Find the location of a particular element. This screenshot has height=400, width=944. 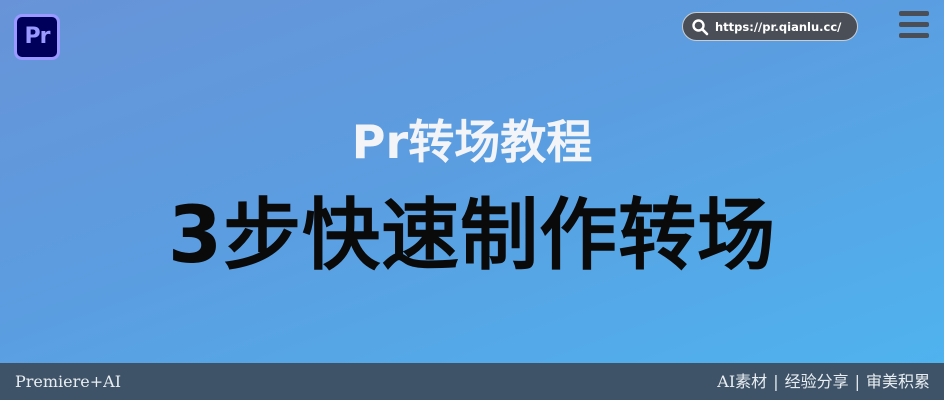

url-text: https://pr.qianlu.cc/ is located at coordinates (778, 26).